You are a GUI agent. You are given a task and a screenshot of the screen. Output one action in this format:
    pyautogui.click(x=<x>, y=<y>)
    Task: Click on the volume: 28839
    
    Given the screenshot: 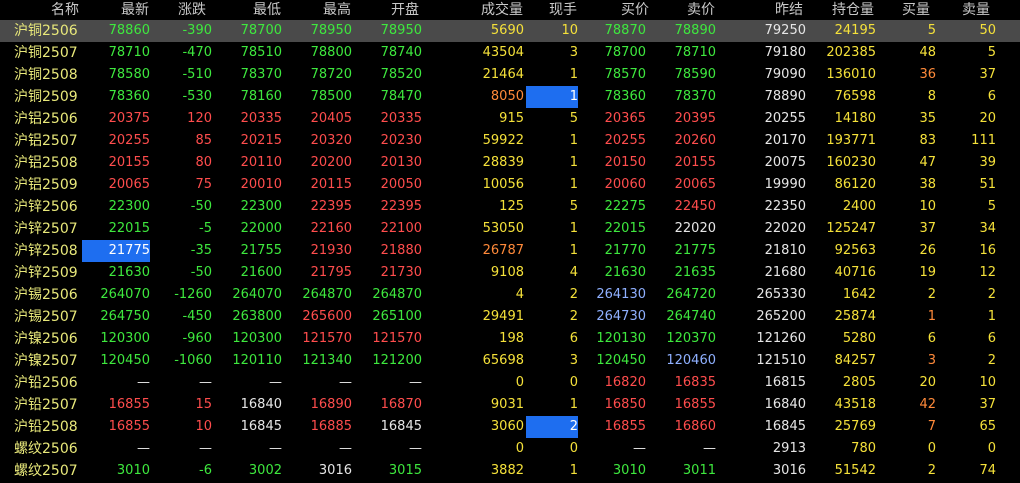 What is the action you would take?
    pyautogui.click(x=503, y=162)
    